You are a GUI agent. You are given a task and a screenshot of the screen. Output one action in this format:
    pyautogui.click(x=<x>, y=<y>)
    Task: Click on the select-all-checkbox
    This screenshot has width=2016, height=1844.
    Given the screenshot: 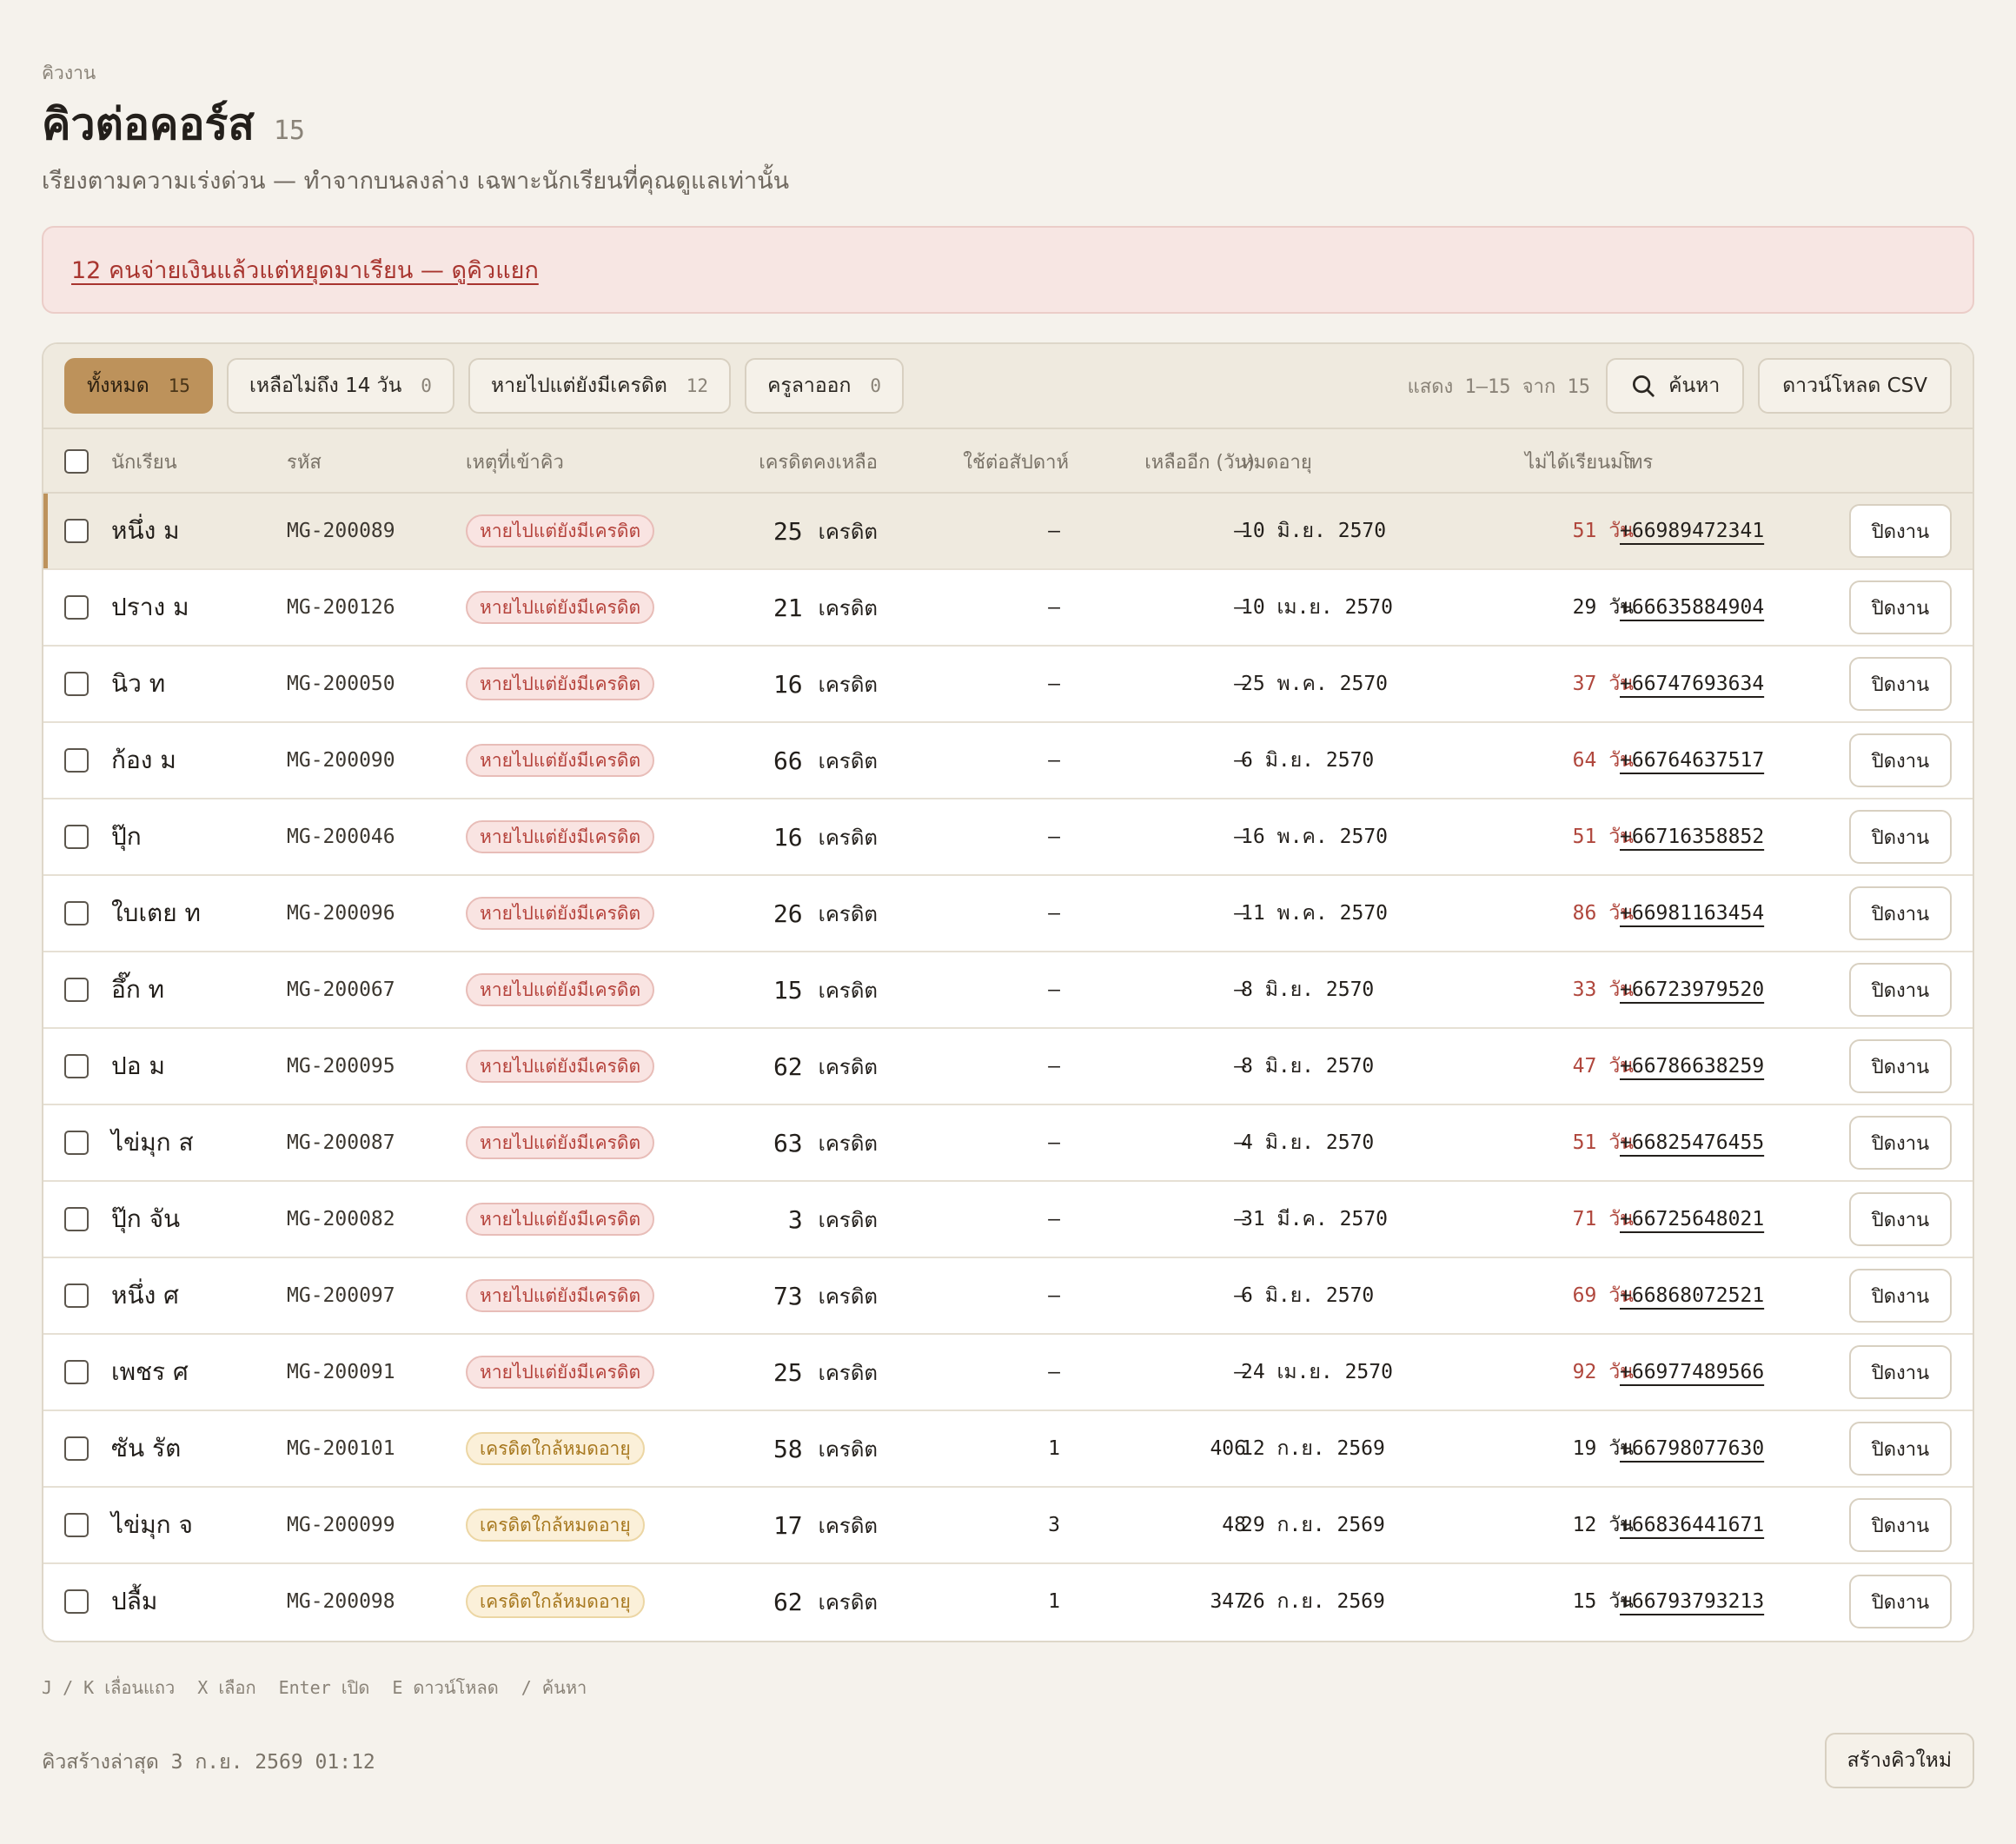 What is the action you would take?
    pyautogui.click(x=76, y=462)
    